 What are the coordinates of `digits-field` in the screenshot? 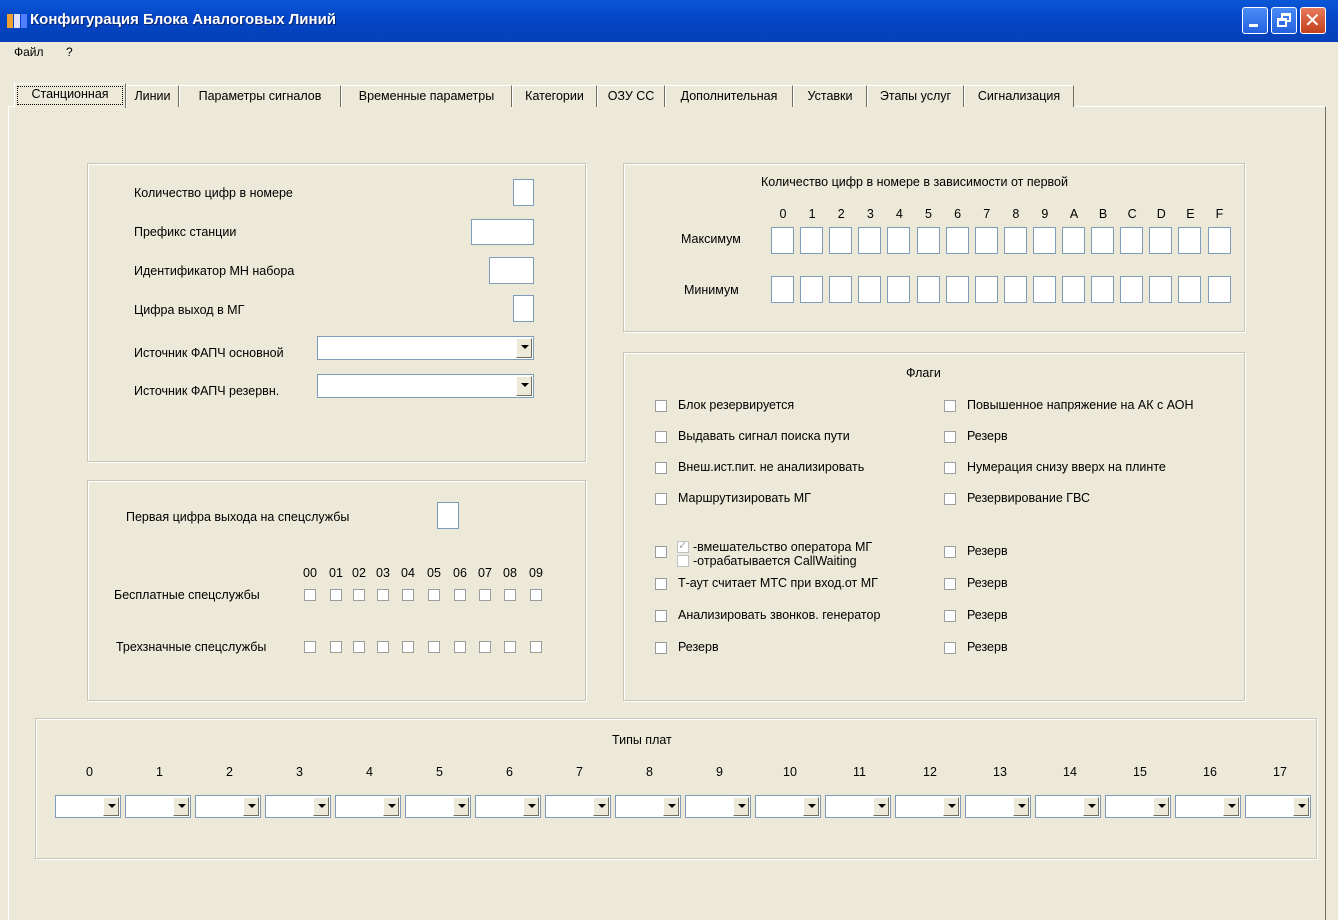 It's located at (523, 192).